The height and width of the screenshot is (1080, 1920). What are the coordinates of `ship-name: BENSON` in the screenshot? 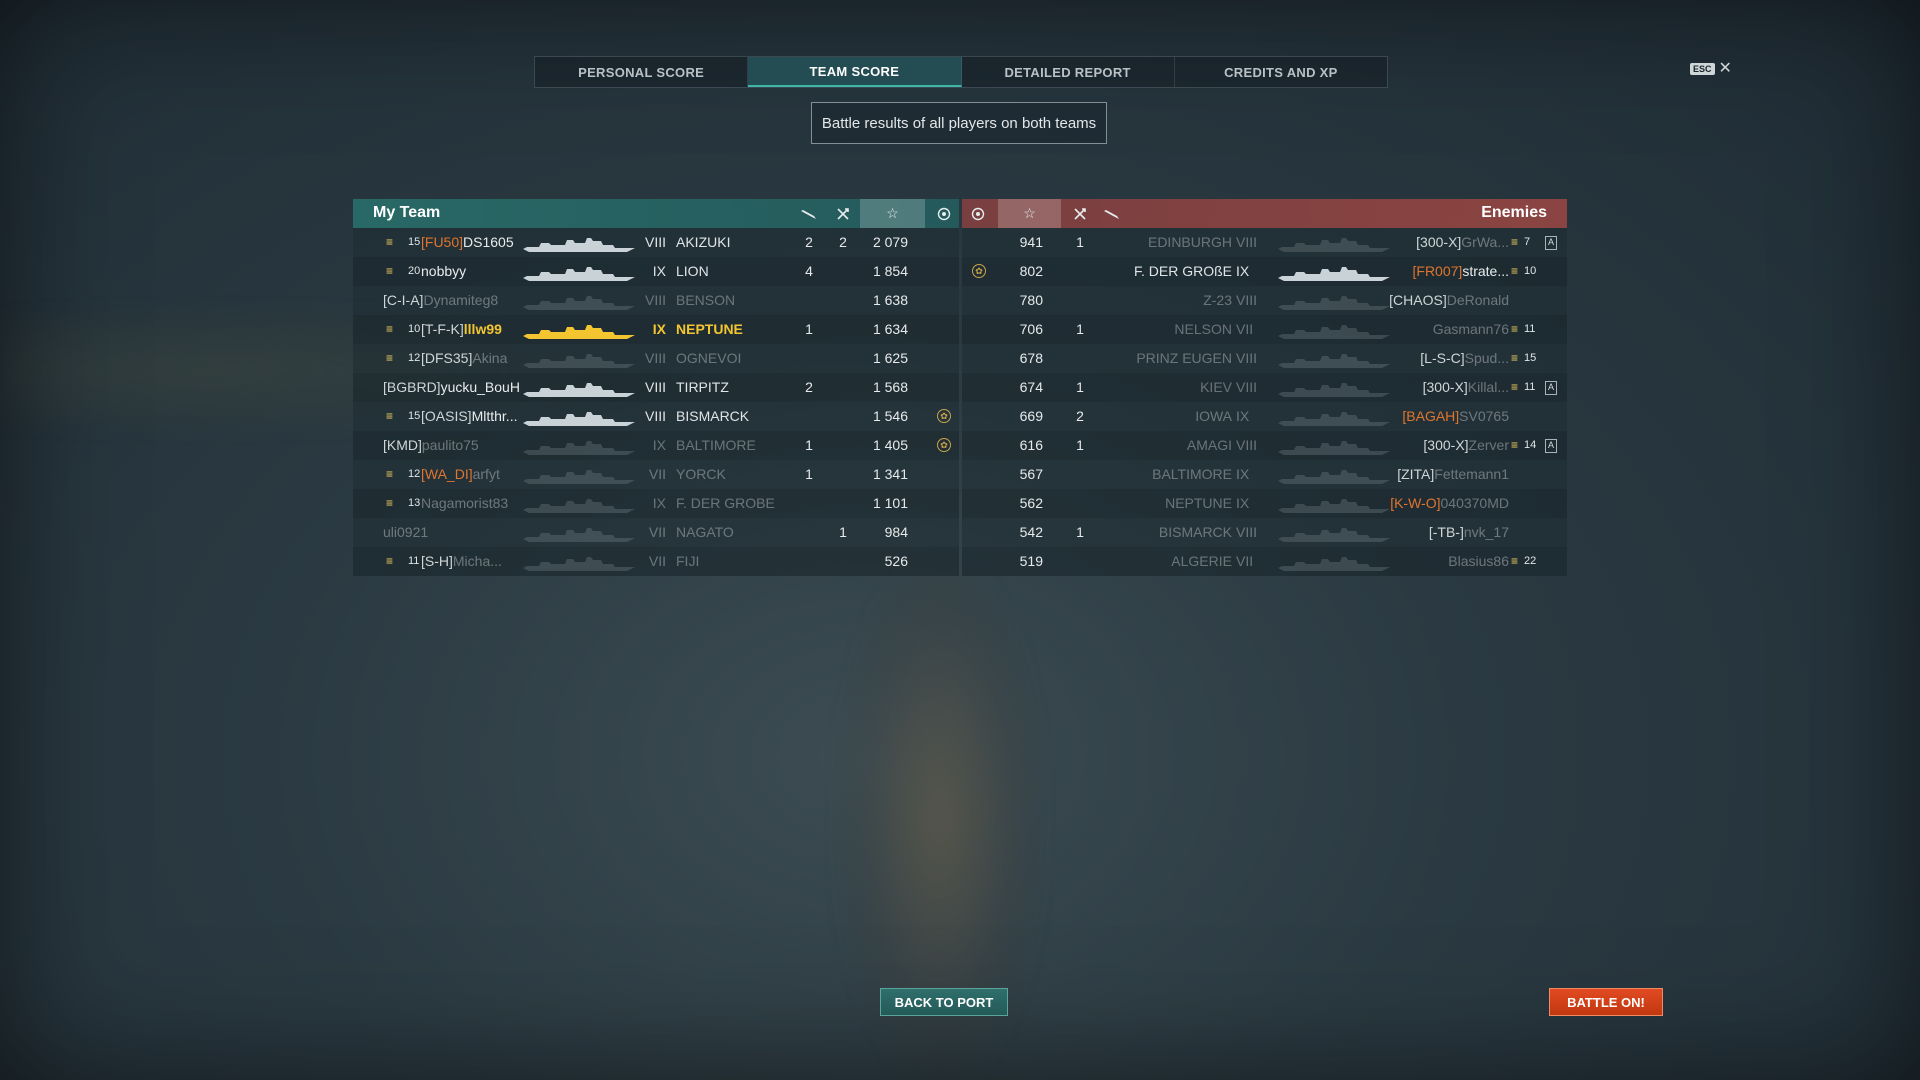 It's located at (706, 300).